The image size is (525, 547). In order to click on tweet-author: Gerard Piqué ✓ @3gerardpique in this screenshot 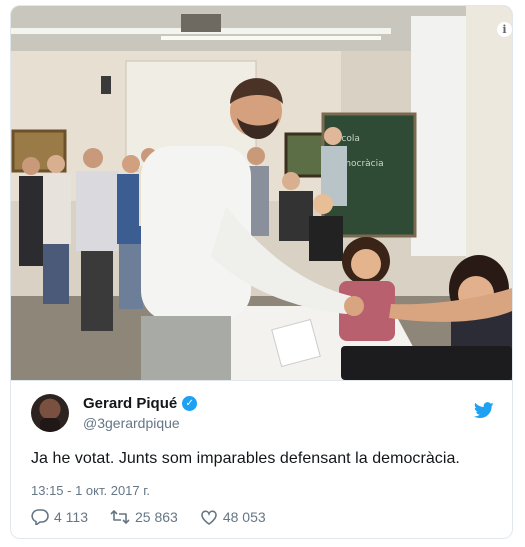, I will do `click(261, 414)`.